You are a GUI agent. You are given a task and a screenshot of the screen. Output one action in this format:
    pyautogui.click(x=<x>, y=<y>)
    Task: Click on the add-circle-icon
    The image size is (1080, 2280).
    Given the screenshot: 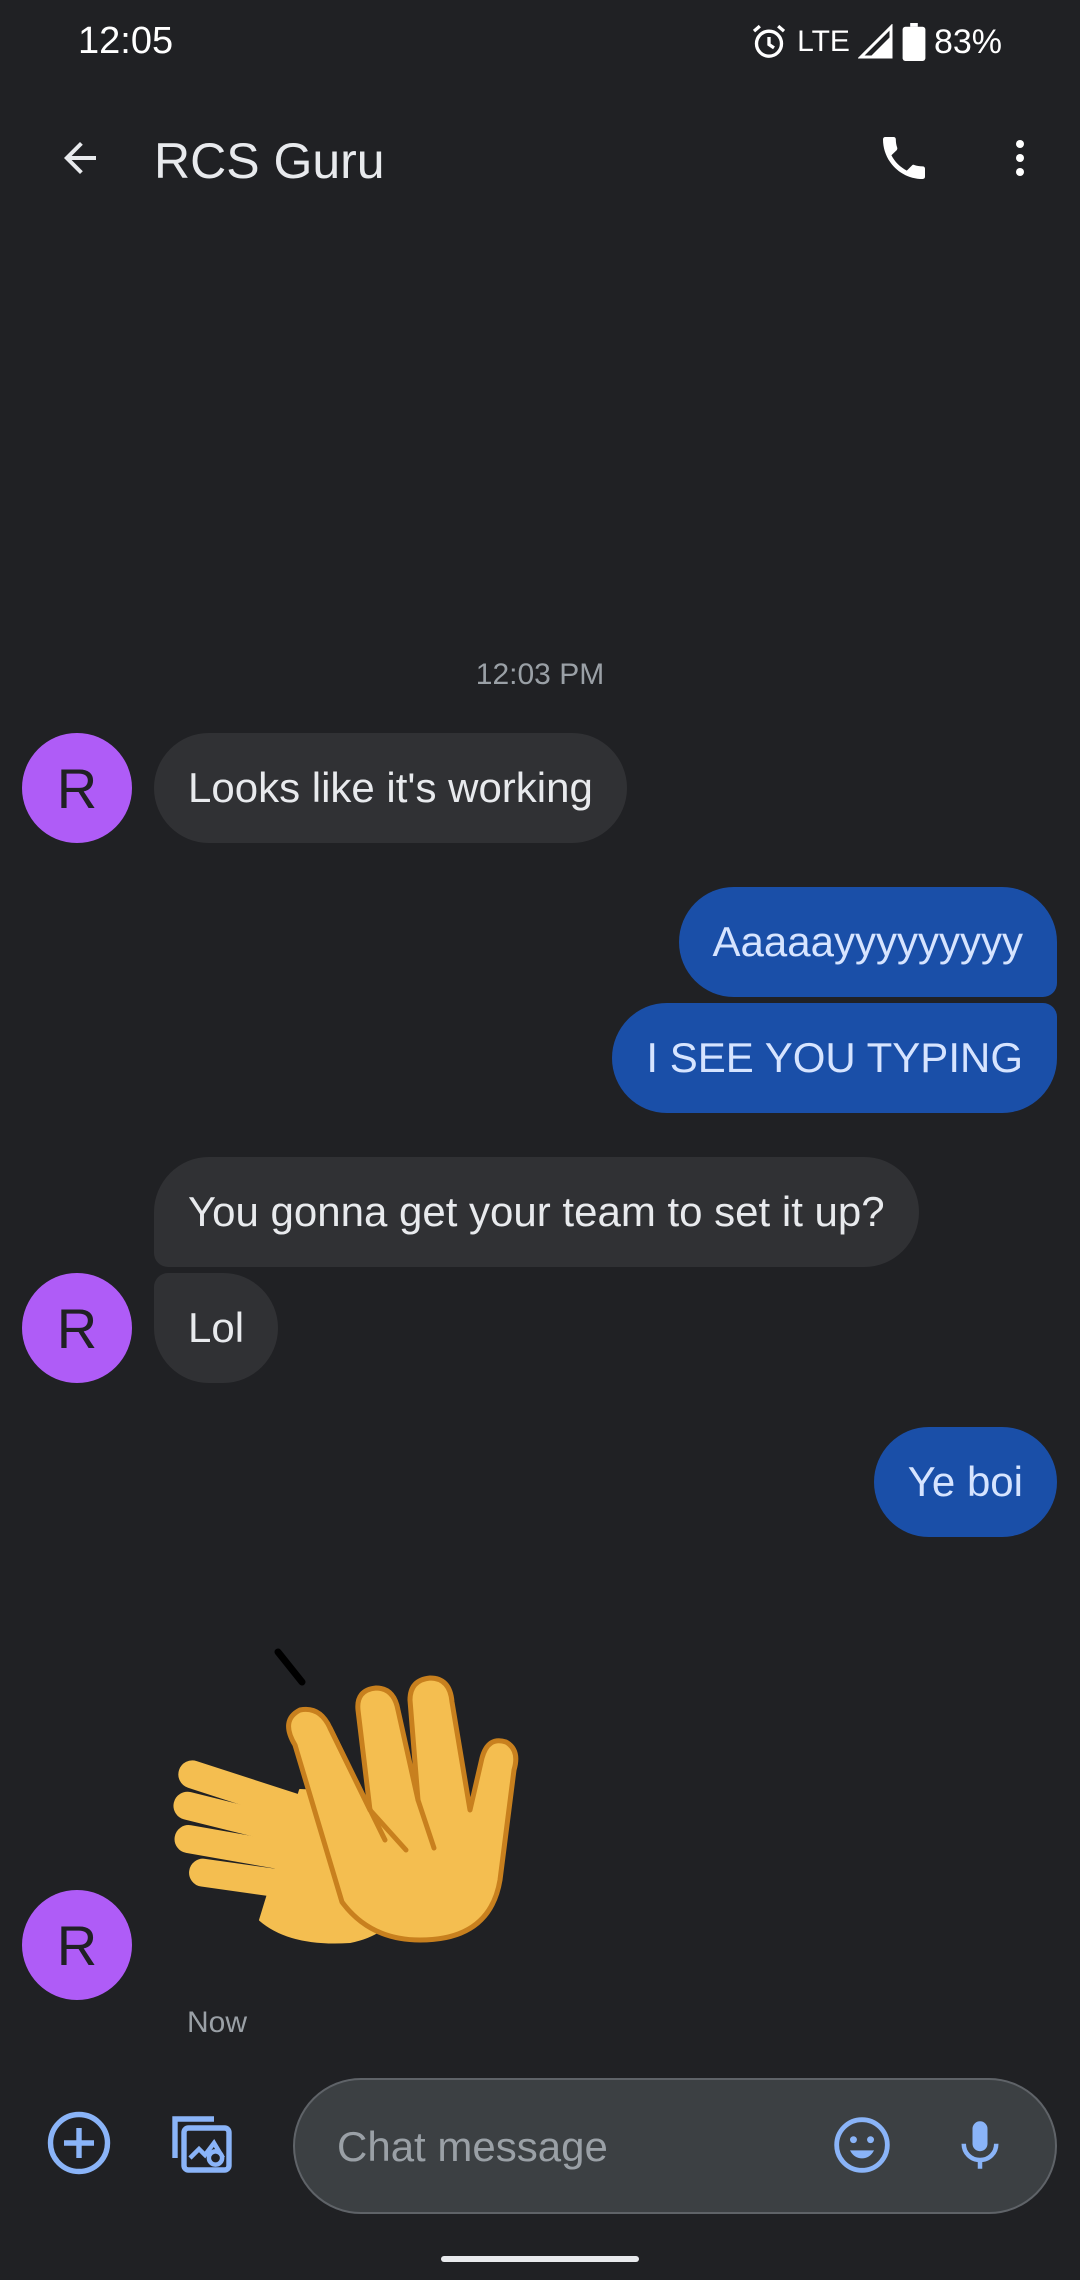 What is the action you would take?
    pyautogui.click(x=79, y=2145)
    